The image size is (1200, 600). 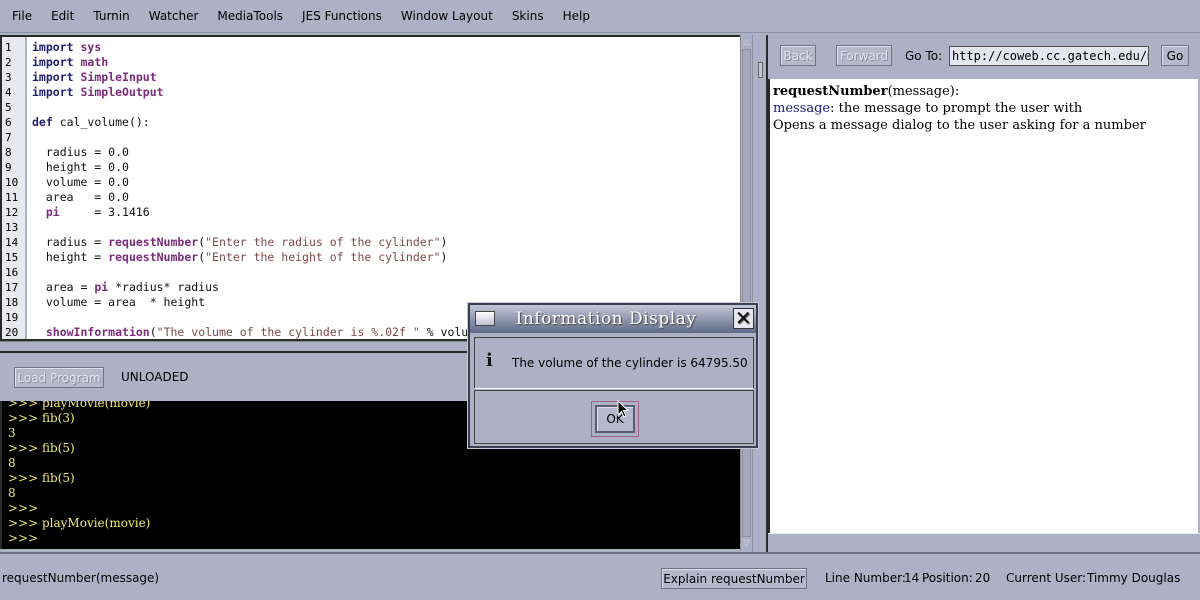 I want to click on split-pane-divider, so click(x=760, y=293).